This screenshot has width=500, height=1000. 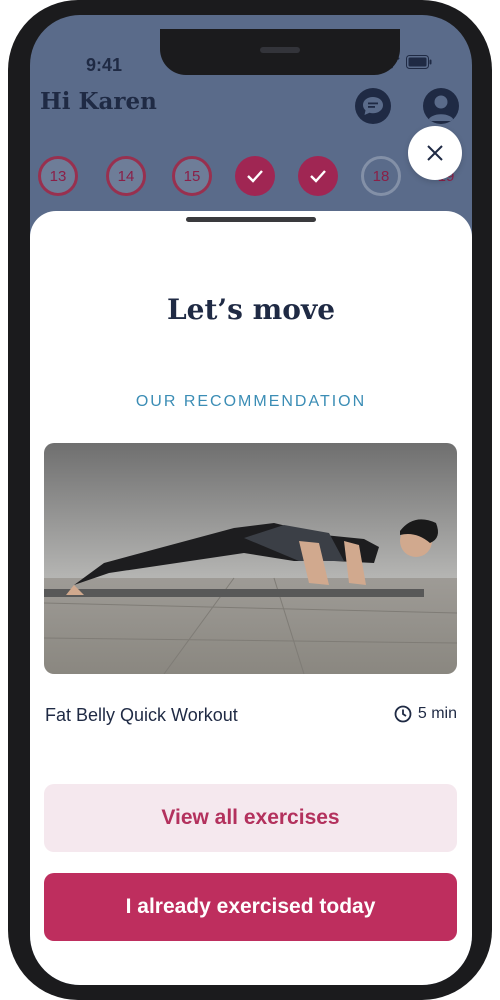 What do you see at coordinates (98, 101) in the screenshot?
I see `greeting: Hi Karen` at bounding box center [98, 101].